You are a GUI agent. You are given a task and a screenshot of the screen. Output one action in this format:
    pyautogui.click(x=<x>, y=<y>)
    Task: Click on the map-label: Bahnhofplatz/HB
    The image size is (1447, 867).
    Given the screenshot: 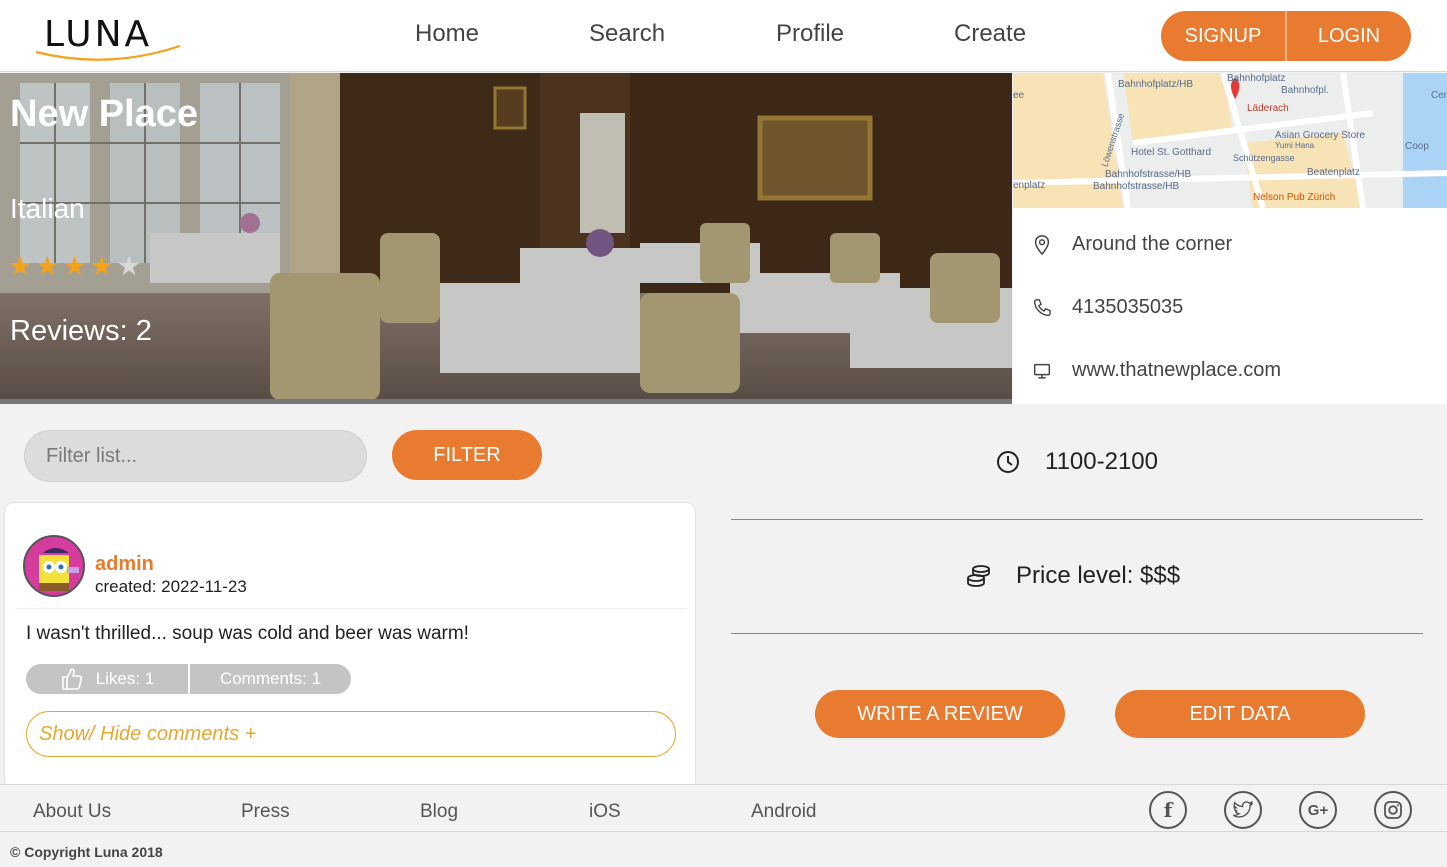 What is the action you would take?
    pyautogui.click(x=1156, y=84)
    